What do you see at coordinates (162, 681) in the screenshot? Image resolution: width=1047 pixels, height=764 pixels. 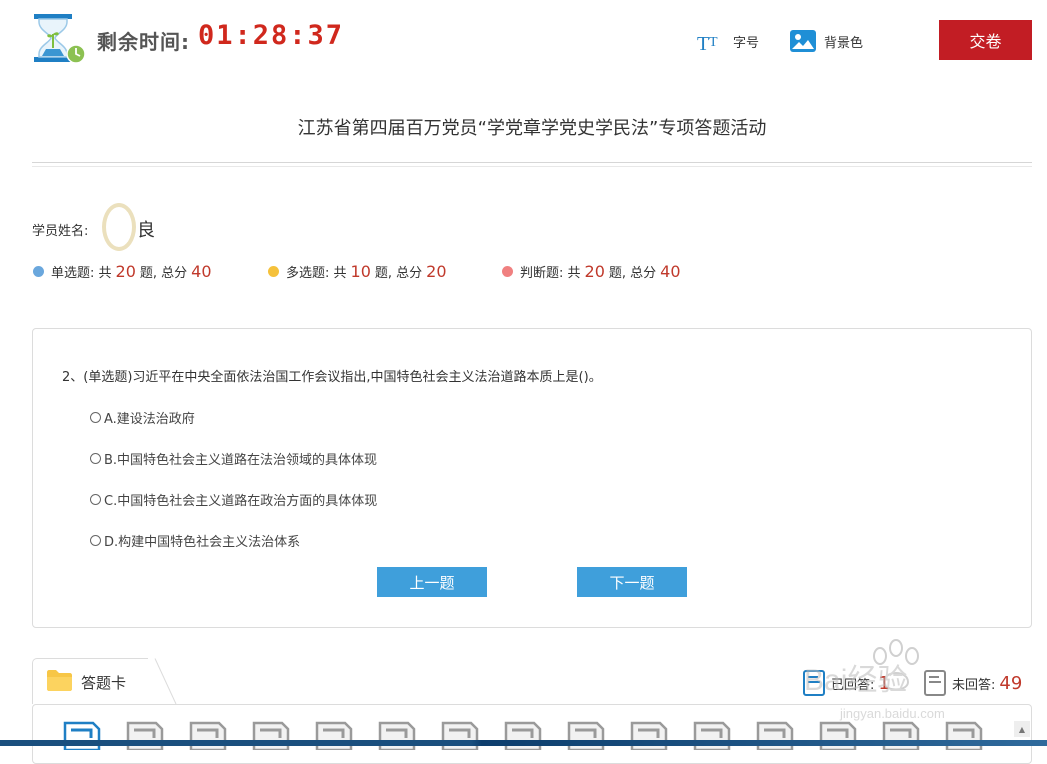 I see `tab-edge` at bounding box center [162, 681].